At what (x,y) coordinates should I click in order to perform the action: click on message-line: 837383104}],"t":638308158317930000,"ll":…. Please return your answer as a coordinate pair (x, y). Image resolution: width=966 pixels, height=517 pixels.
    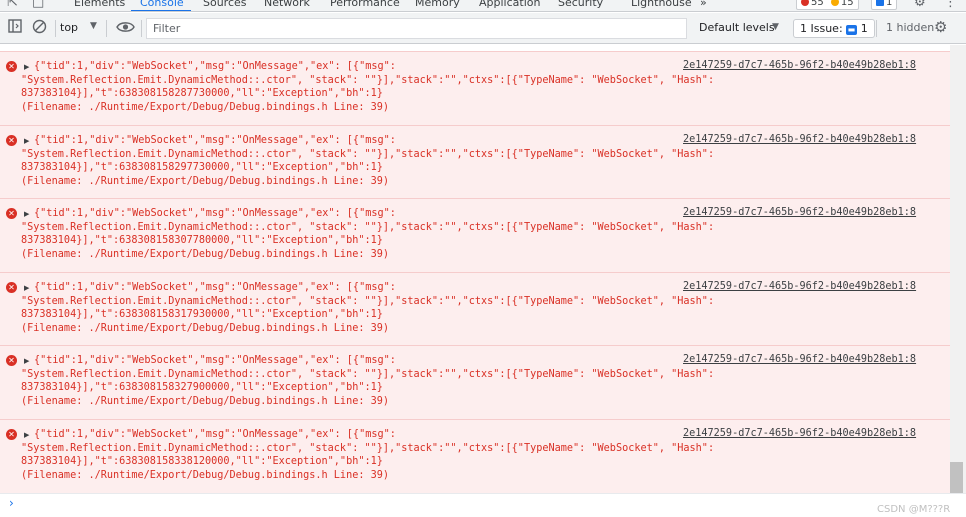
    Looking at the image, I should click on (202, 315).